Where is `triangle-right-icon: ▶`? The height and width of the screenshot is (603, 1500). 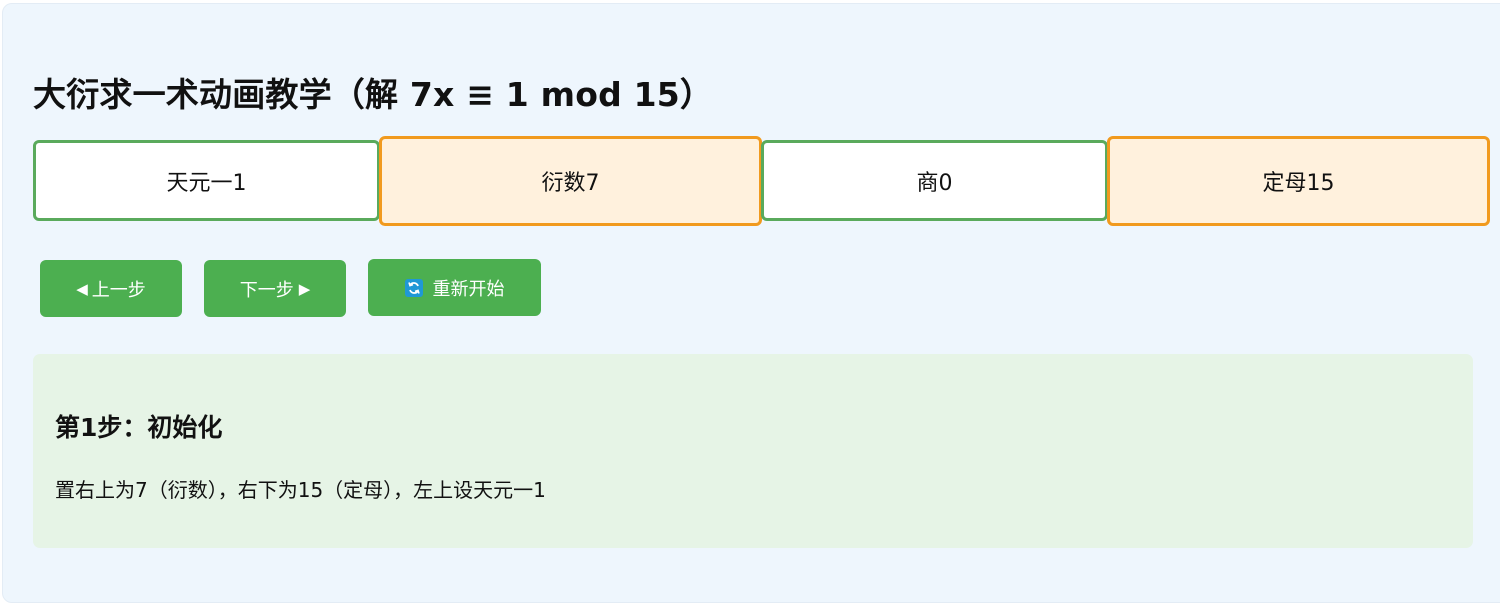 triangle-right-icon: ▶ is located at coordinates (304, 288).